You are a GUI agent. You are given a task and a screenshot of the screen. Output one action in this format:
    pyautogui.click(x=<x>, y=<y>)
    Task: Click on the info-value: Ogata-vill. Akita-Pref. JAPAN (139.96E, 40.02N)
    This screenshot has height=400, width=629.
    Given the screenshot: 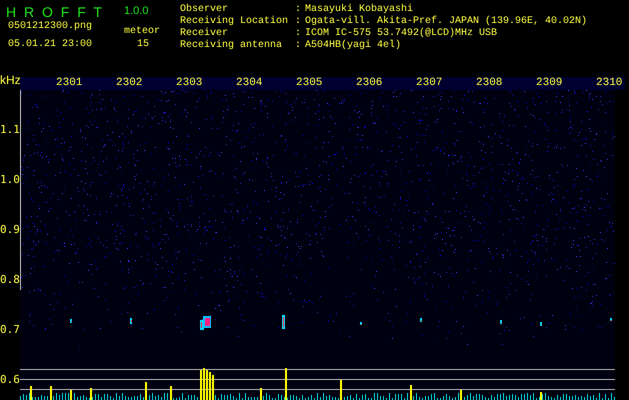 What is the action you would take?
    pyautogui.click(x=446, y=22)
    